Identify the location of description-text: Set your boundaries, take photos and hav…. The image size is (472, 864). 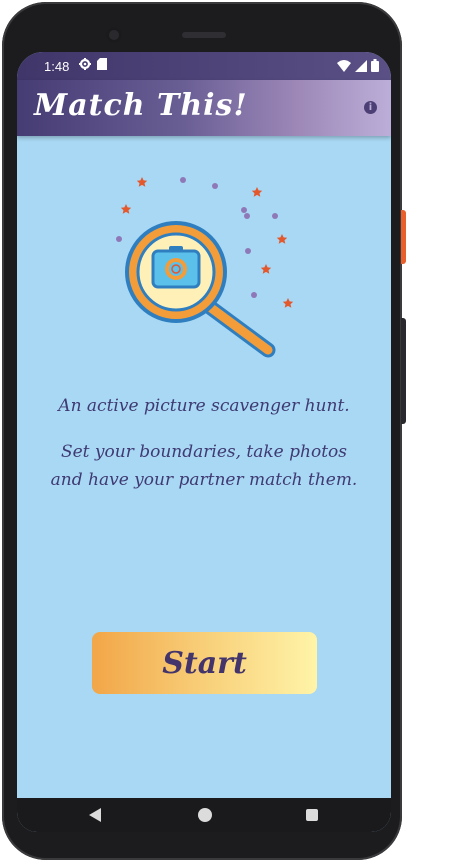
(204, 466).